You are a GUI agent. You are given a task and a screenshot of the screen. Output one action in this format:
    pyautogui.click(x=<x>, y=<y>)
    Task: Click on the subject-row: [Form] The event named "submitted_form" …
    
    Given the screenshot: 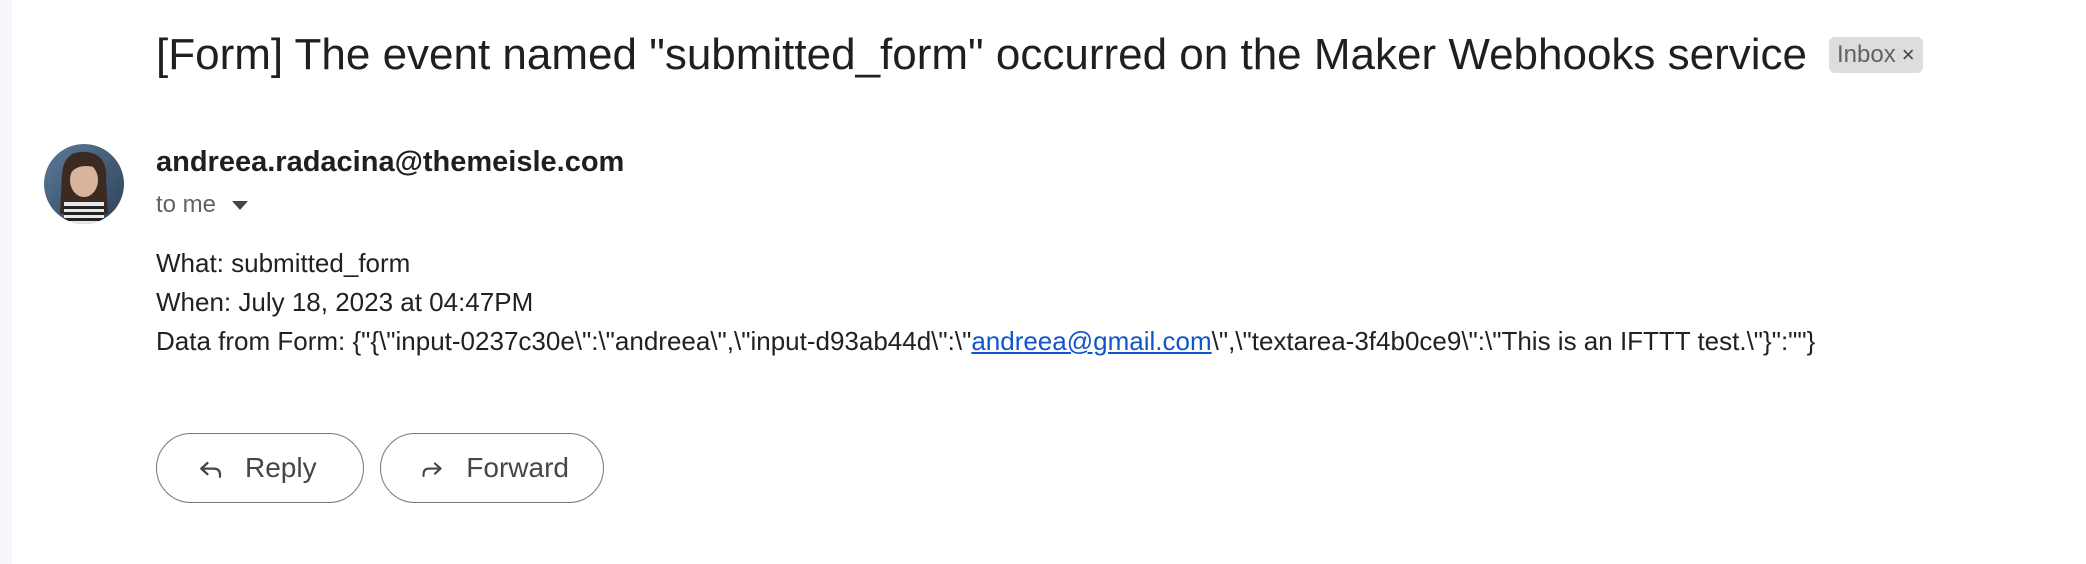 What is the action you would take?
    pyautogui.click(x=1039, y=55)
    